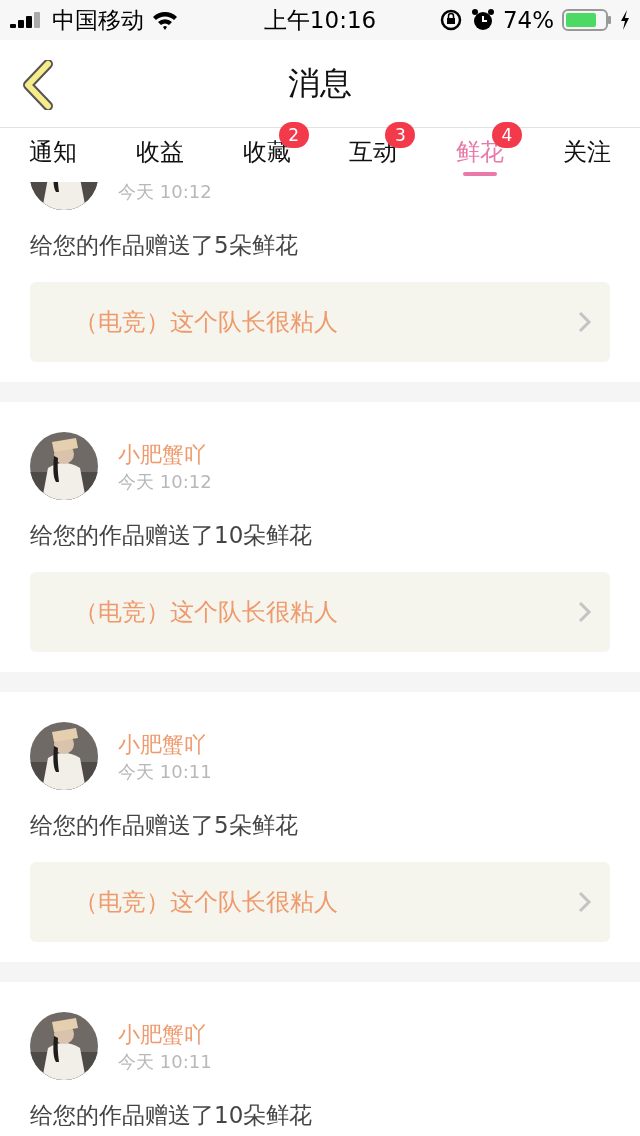 The image size is (640, 1136). I want to click on tab: 关注, so click(586, 152).